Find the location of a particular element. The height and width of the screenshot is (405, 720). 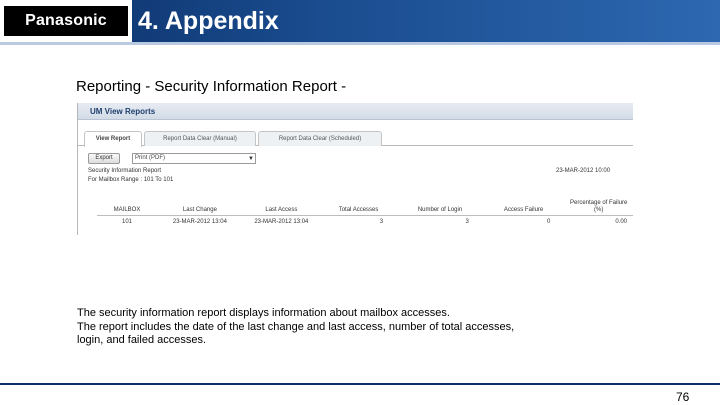

column-header: MAILBOX is located at coordinates (127, 206).